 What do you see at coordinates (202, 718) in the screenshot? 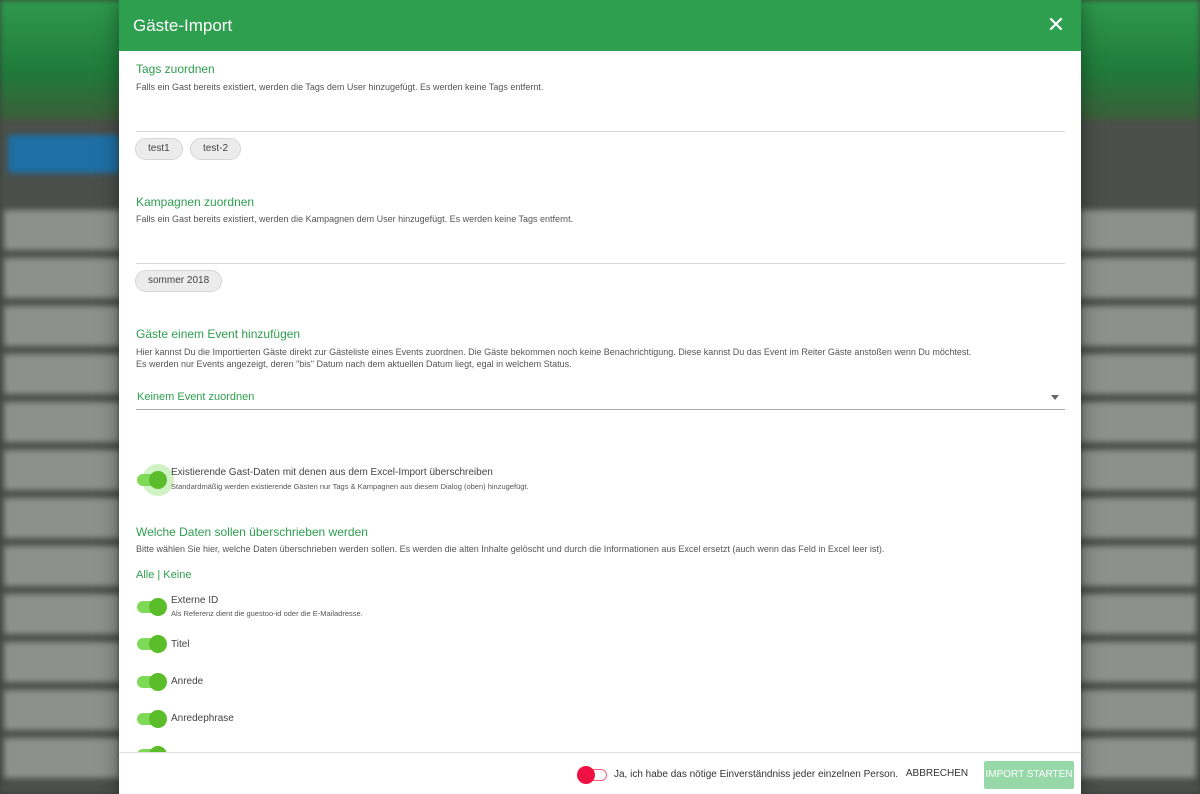
I see `field-label: Anredephrase` at bounding box center [202, 718].